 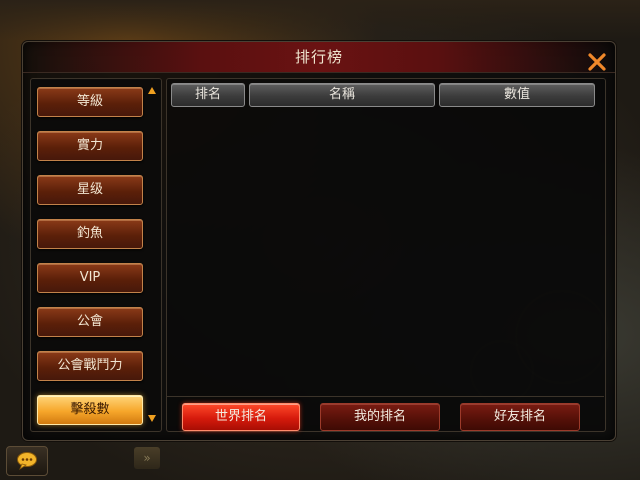 I want to click on fast-forward-icon: », so click(x=147, y=458).